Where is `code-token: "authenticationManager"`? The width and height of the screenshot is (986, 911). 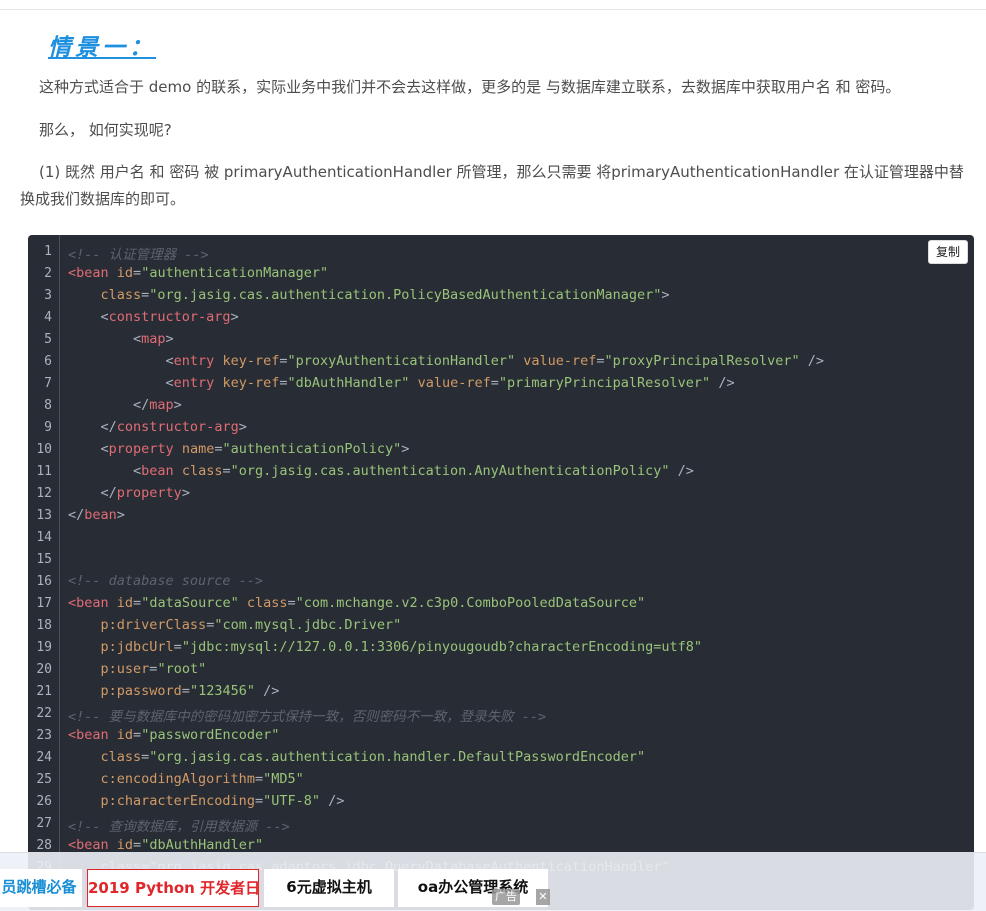 code-token: "authenticationManager" is located at coordinates (235, 273).